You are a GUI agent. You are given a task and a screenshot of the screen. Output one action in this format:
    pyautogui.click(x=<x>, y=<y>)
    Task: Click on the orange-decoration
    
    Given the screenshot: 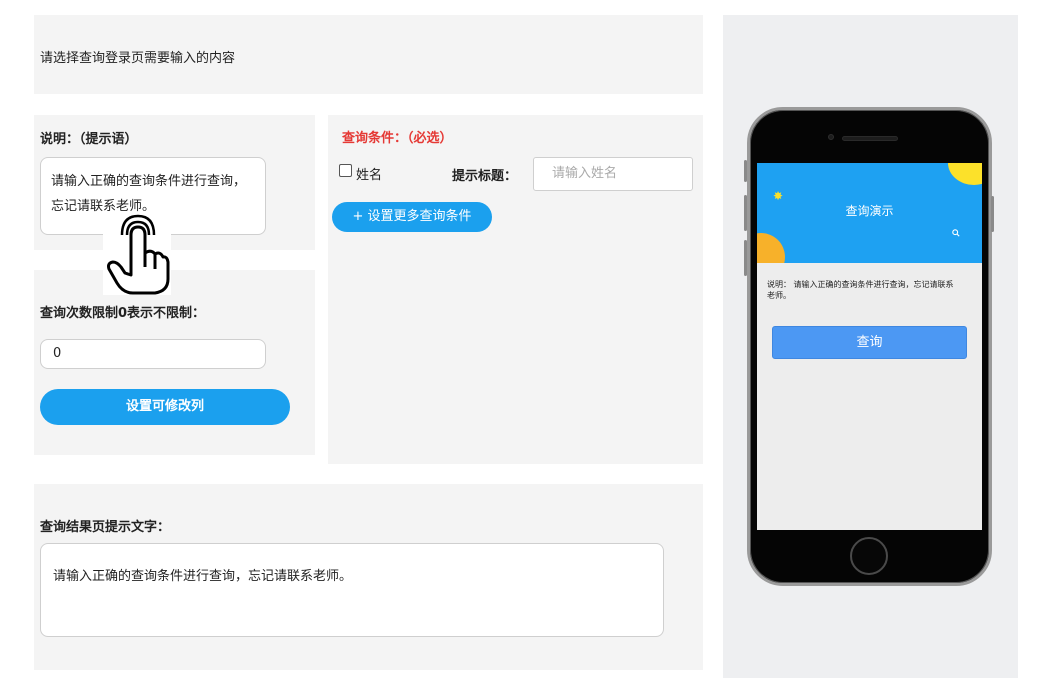 What is the action you would take?
    pyautogui.click(x=771, y=248)
    